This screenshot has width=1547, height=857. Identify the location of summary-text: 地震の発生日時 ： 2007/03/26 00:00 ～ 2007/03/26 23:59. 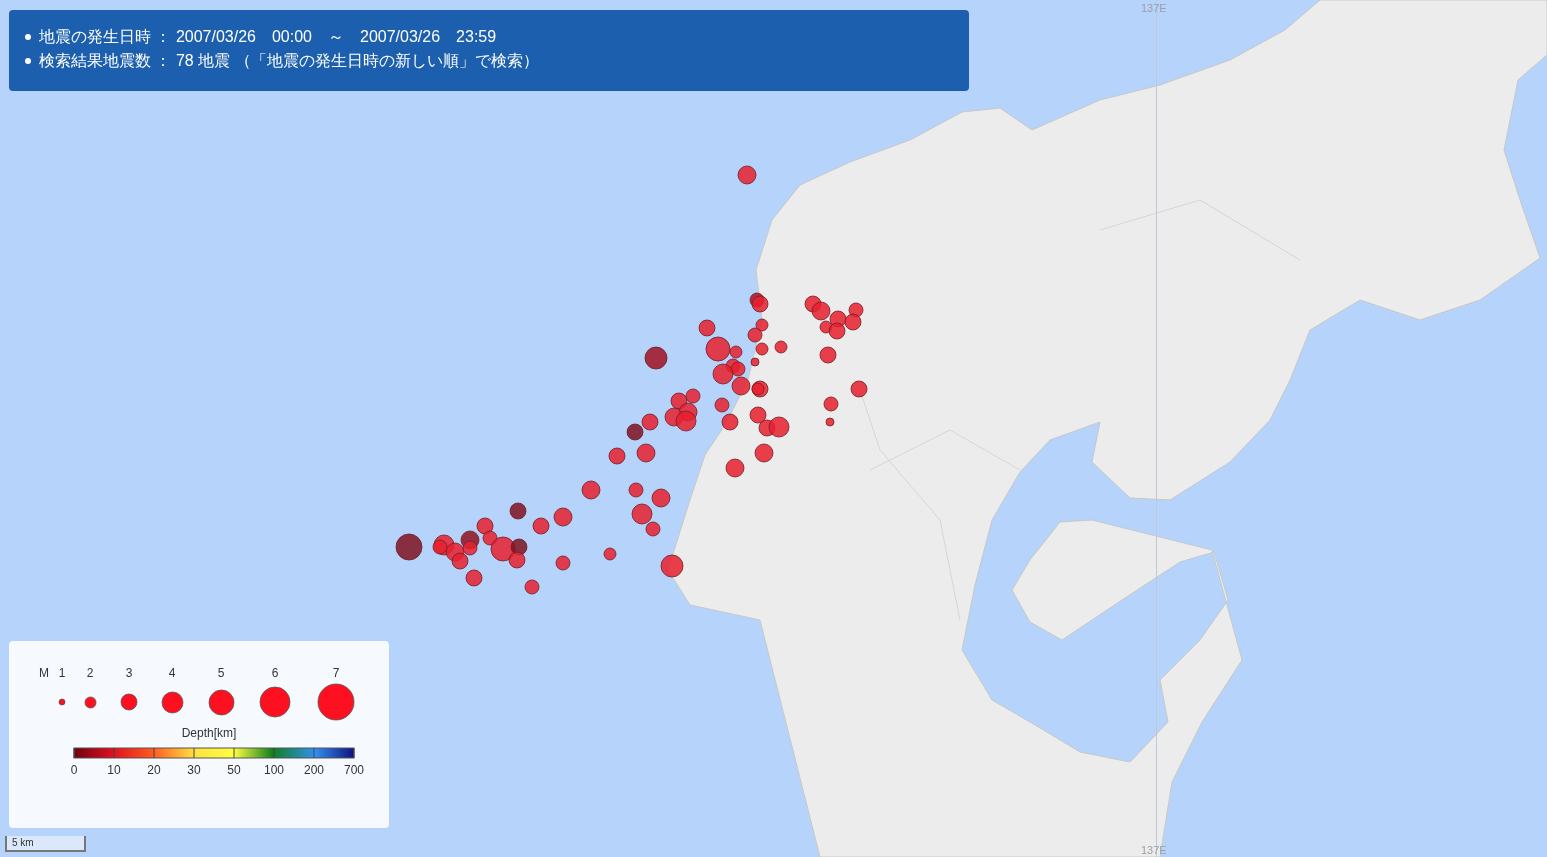
(268, 37).